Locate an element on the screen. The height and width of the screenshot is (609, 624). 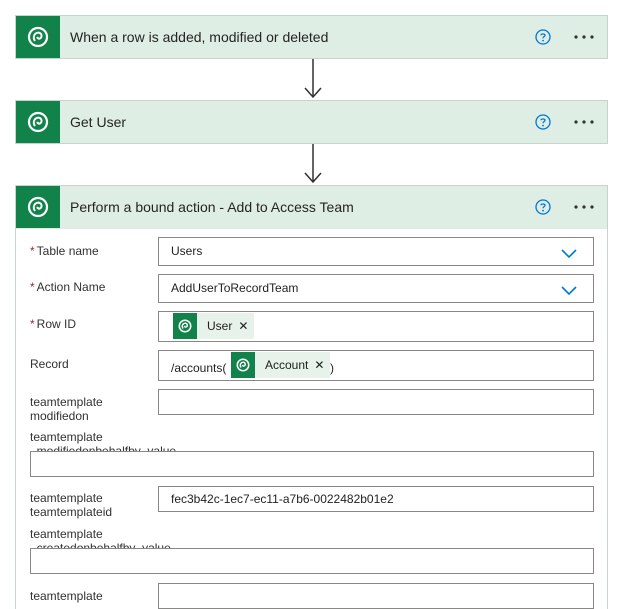
step-title: When a row is added, modified or deleted is located at coordinates (199, 37).